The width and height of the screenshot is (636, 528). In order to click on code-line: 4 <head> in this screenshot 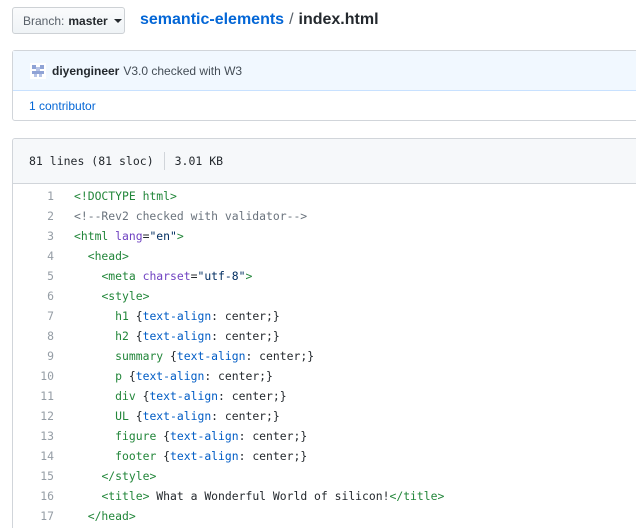, I will do `click(324, 256)`.